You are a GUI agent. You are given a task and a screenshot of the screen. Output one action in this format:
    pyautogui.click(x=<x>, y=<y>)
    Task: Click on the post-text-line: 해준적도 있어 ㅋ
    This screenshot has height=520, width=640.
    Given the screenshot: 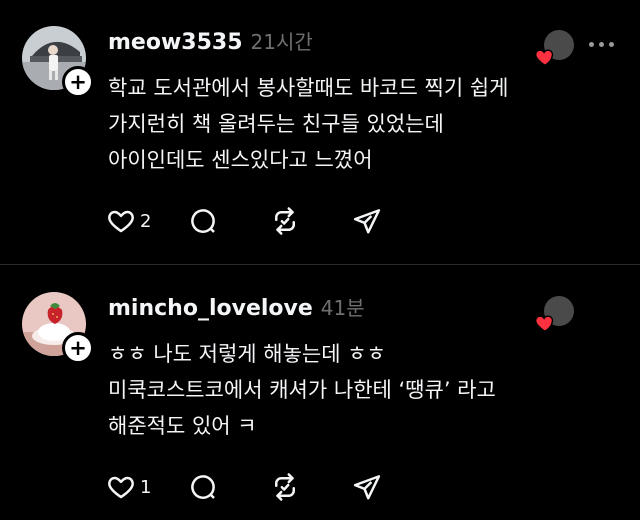 What is the action you would take?
    pyautogui.click(x=182, y=426)
    